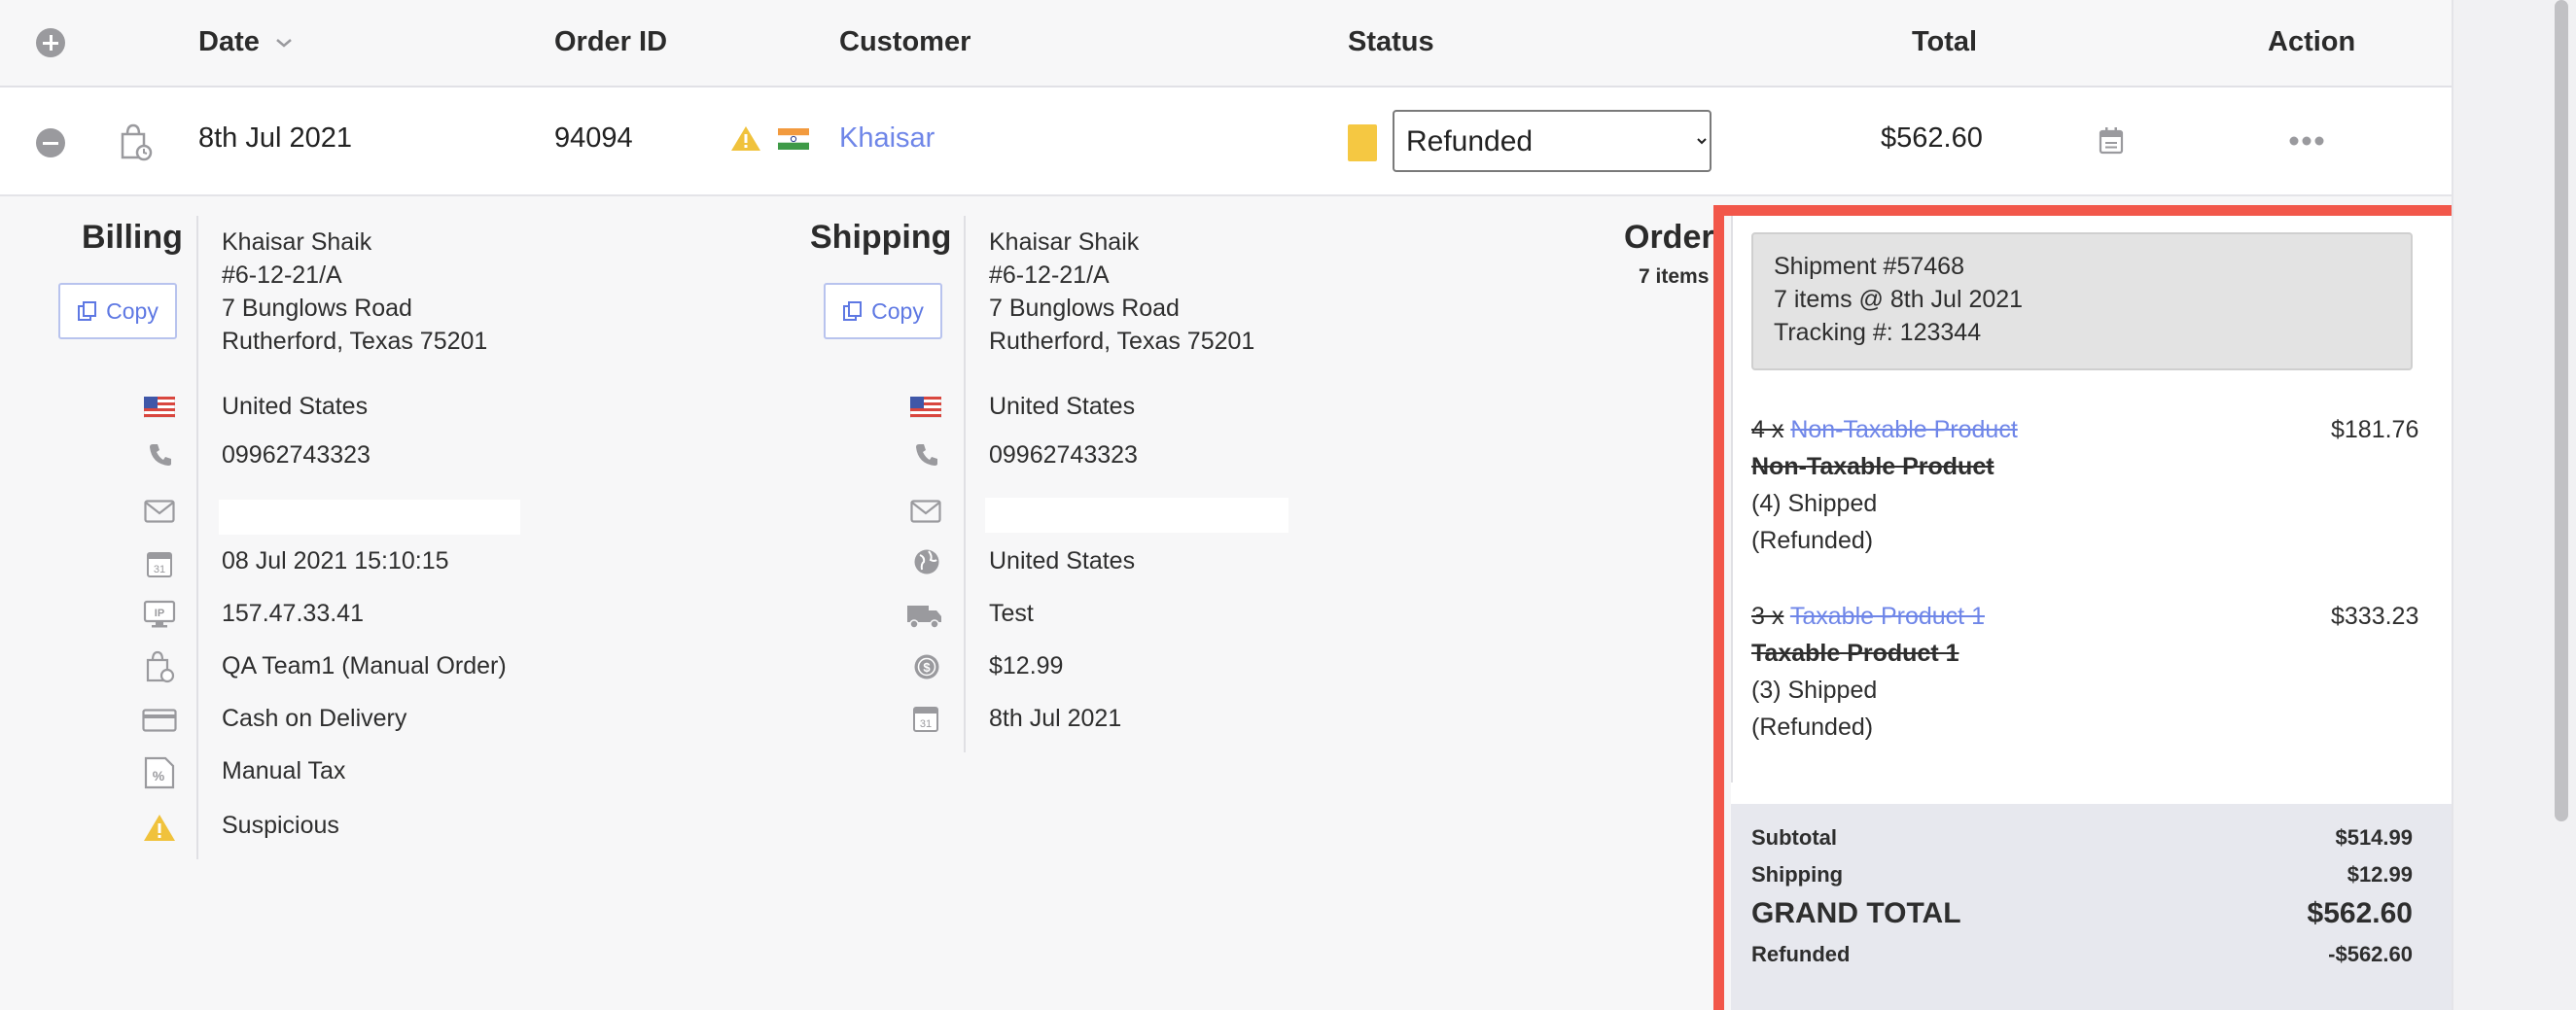  Describe the element at coordinates (1063, 455) in the screenshot. I see `shipping-phone: 09962743323` at that location.